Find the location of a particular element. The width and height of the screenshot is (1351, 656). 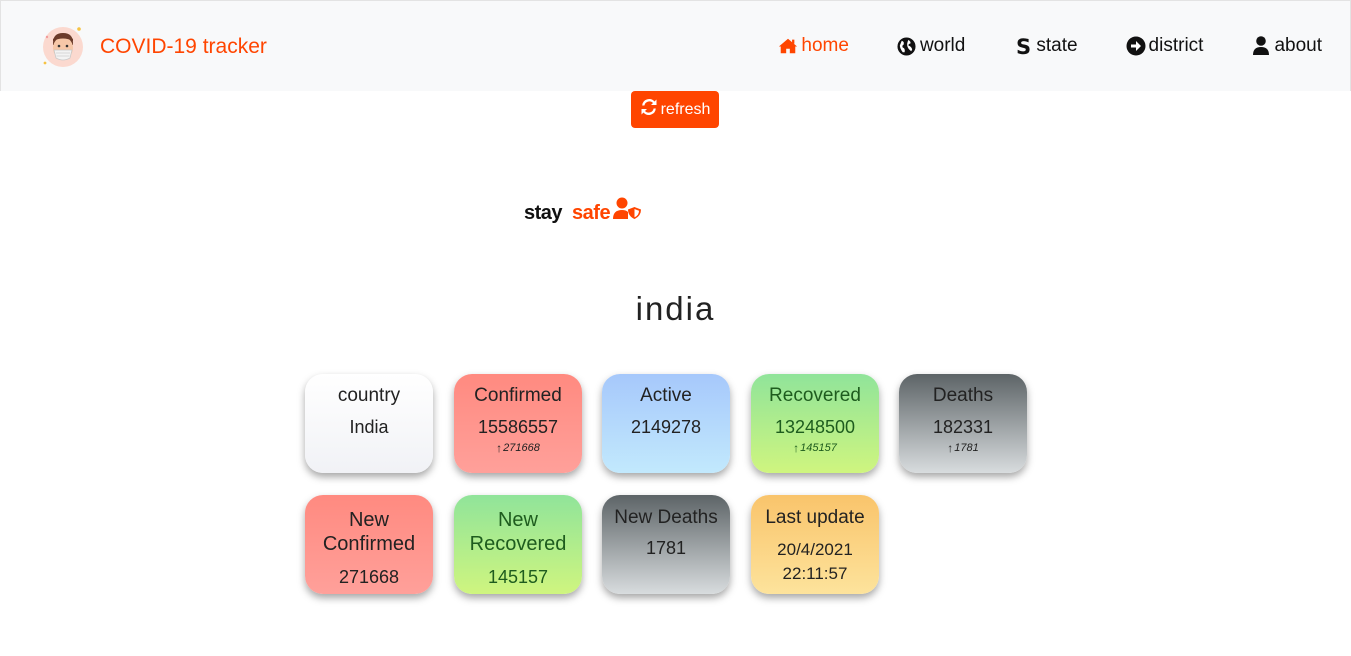

new-deaths-card: New Deaths 1781 is located at coordinates (666, 544).